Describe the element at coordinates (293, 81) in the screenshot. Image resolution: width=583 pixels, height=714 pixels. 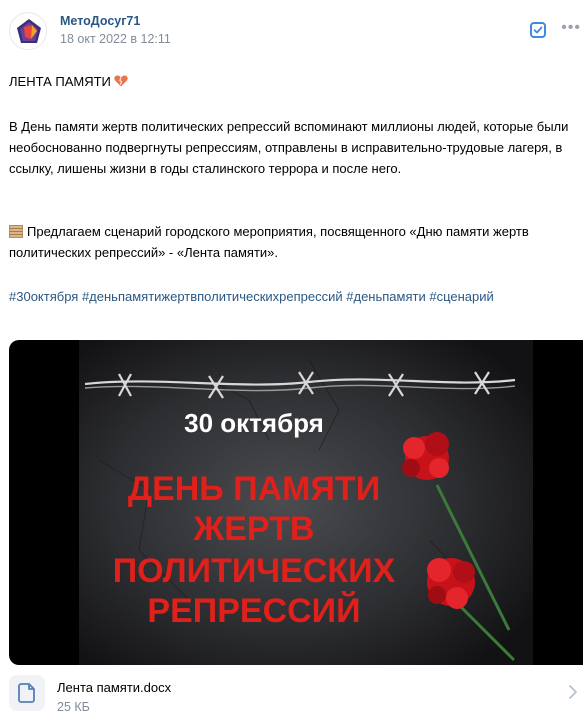
I see `post-title-line: ЛЕНТА ПАМЯТИ` at that location.